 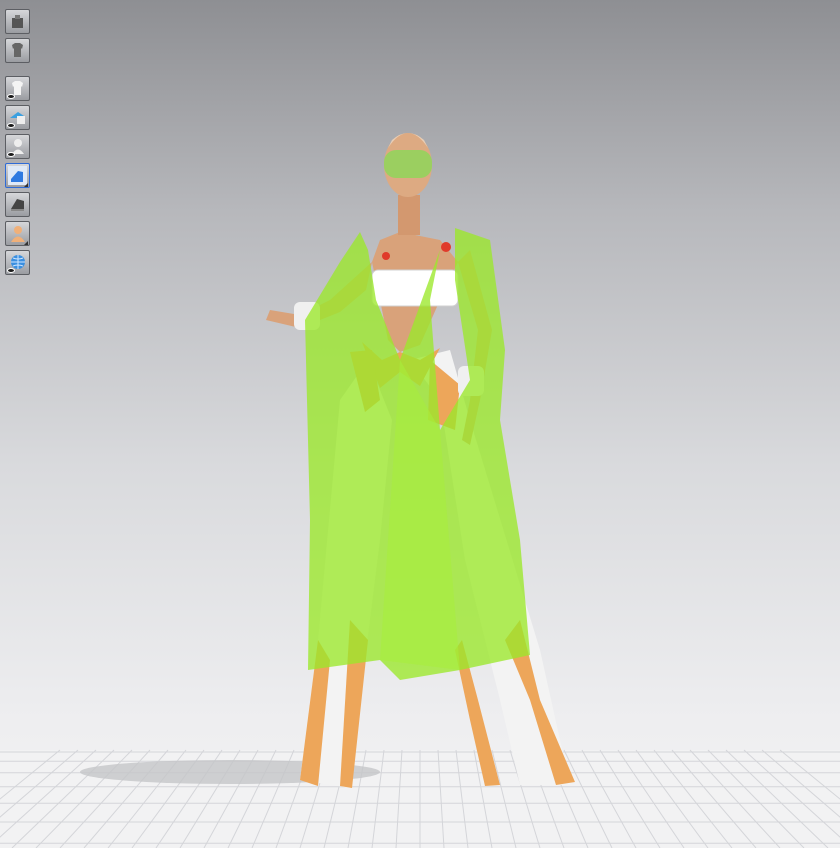 What do you see at coordinates (17, 175) in the screenshot?
I see `texture-mode-button` at bounding box center [17, 175].